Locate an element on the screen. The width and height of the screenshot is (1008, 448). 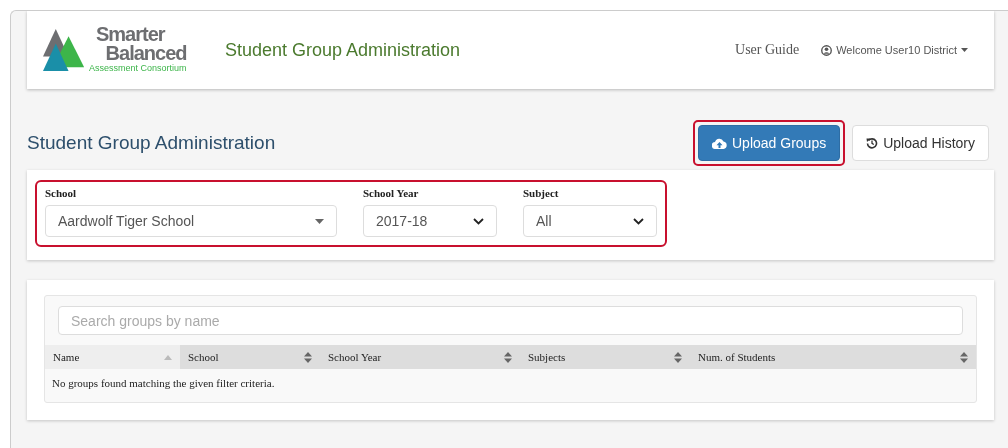
cloud-upload-icon is located at coordinates (719, 143).